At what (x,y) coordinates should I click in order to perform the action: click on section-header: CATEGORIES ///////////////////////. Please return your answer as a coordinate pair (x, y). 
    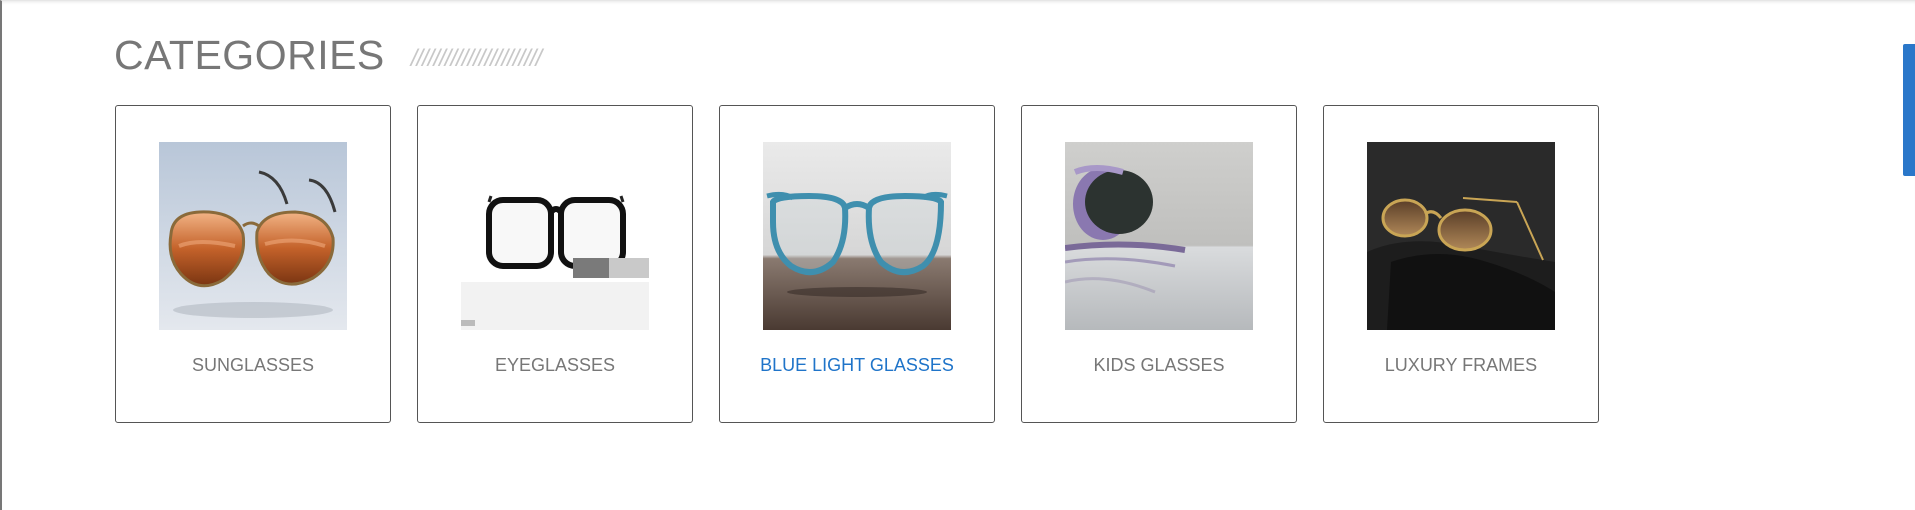
    Looking at the image, I should click on (328, 55).